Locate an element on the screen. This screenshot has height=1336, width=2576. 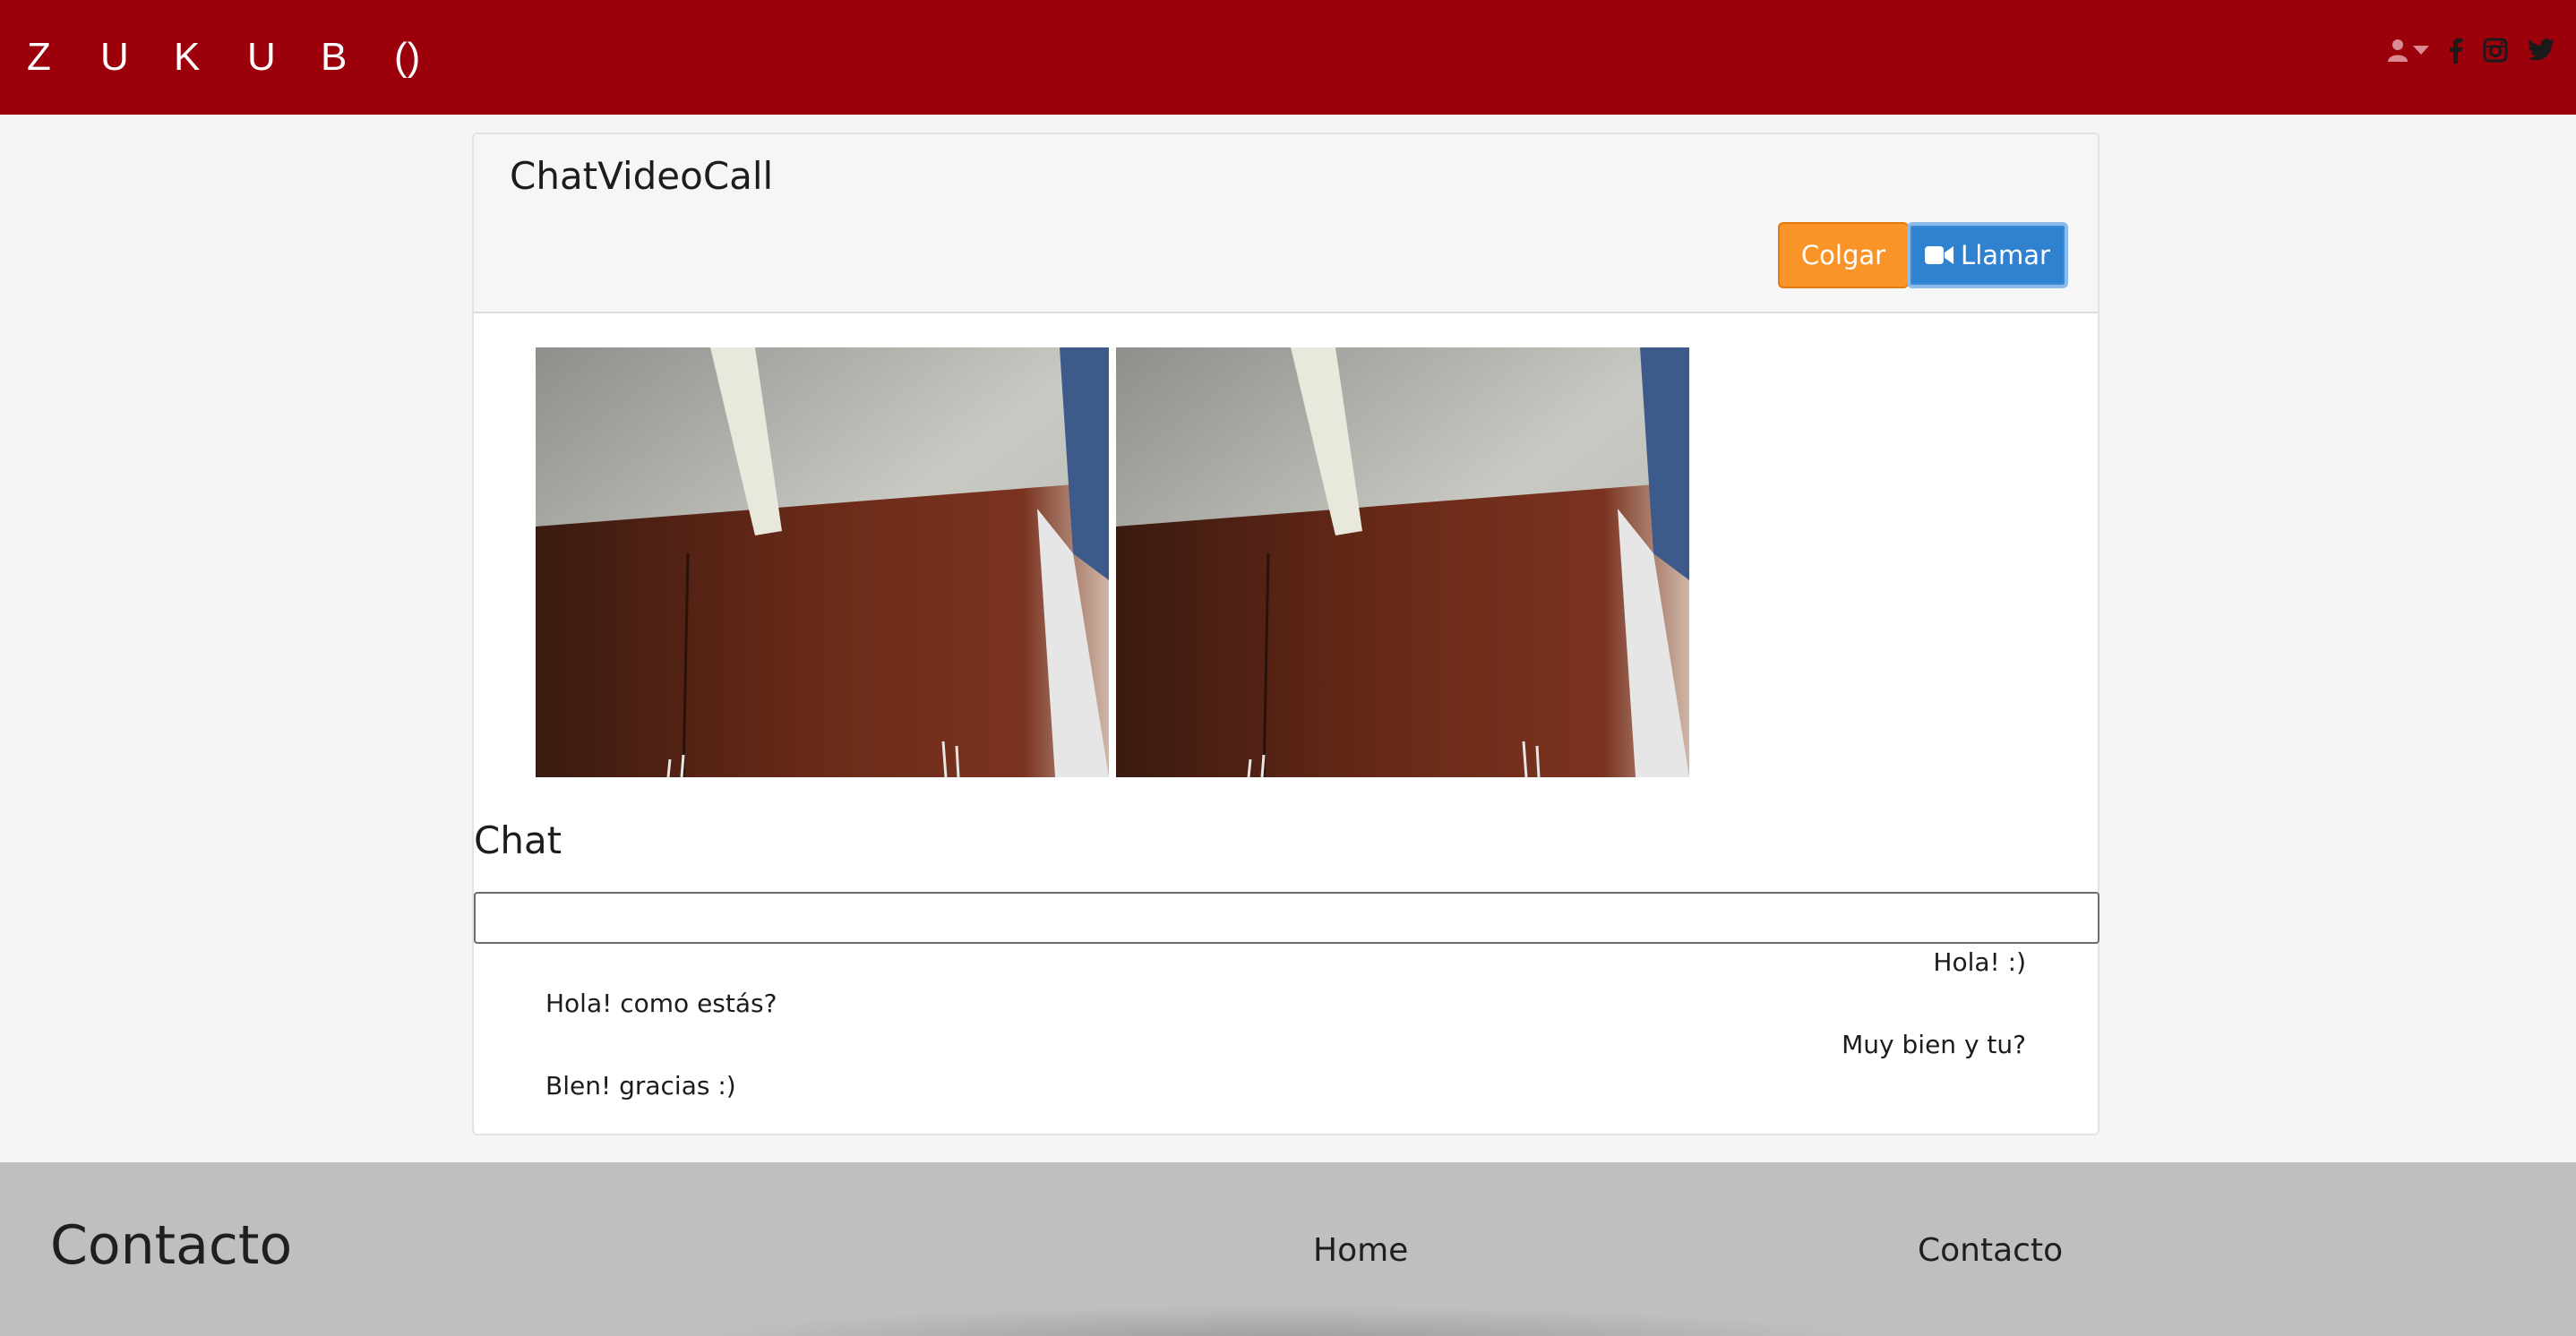
panel-title: ChatVideoCall is located at coordinates (642, 176).